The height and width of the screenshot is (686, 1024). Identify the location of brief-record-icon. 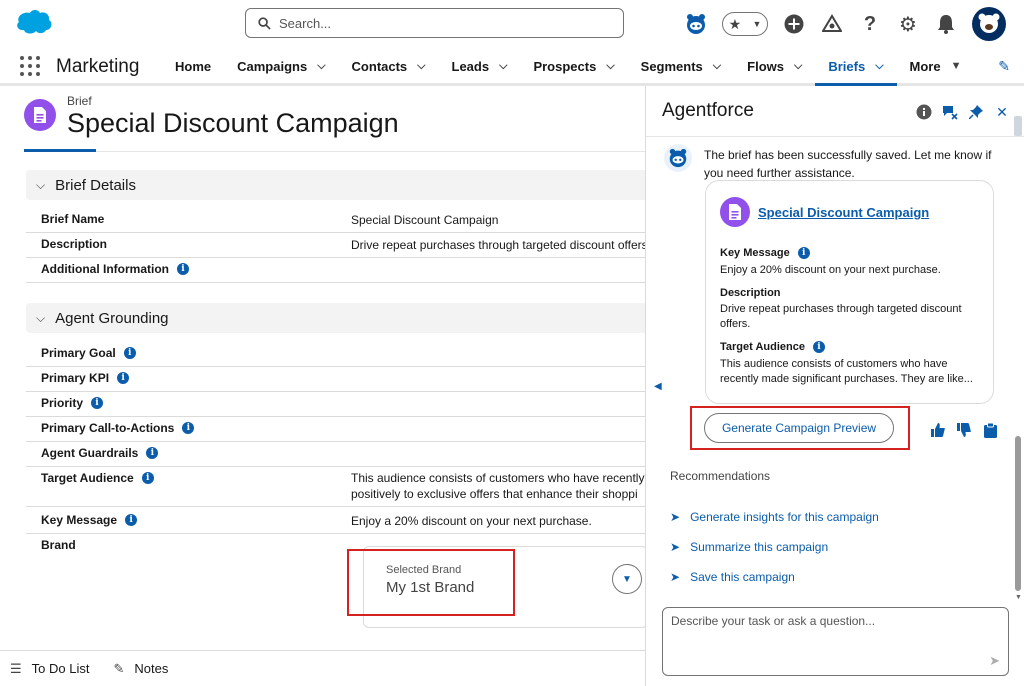
(40, 115).